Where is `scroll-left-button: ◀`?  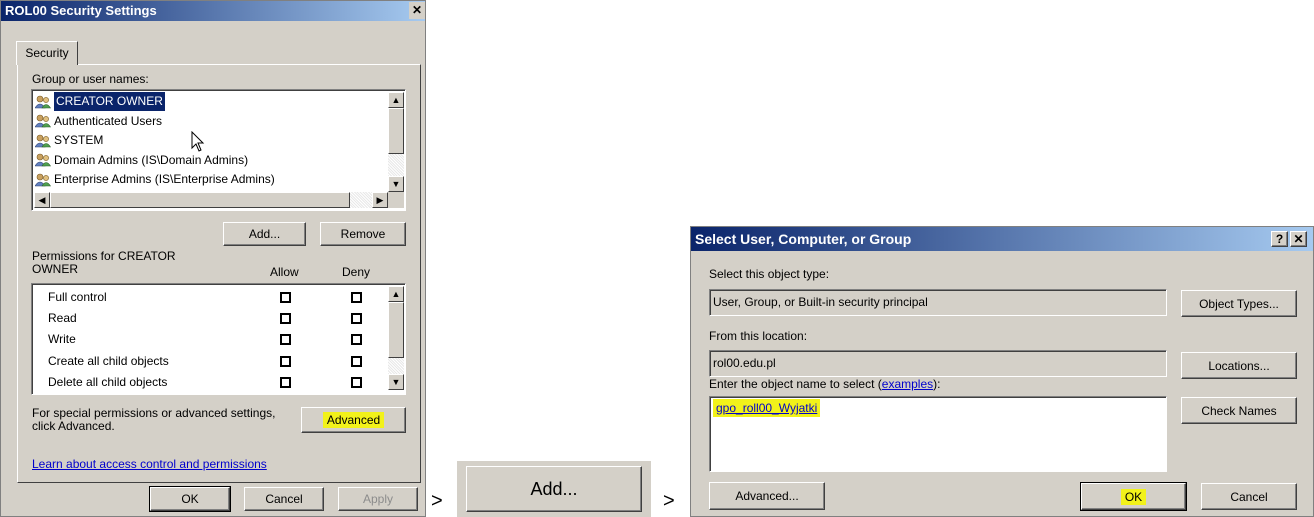
scroll-left-button: ◀ is located at coordinates (42, 200).